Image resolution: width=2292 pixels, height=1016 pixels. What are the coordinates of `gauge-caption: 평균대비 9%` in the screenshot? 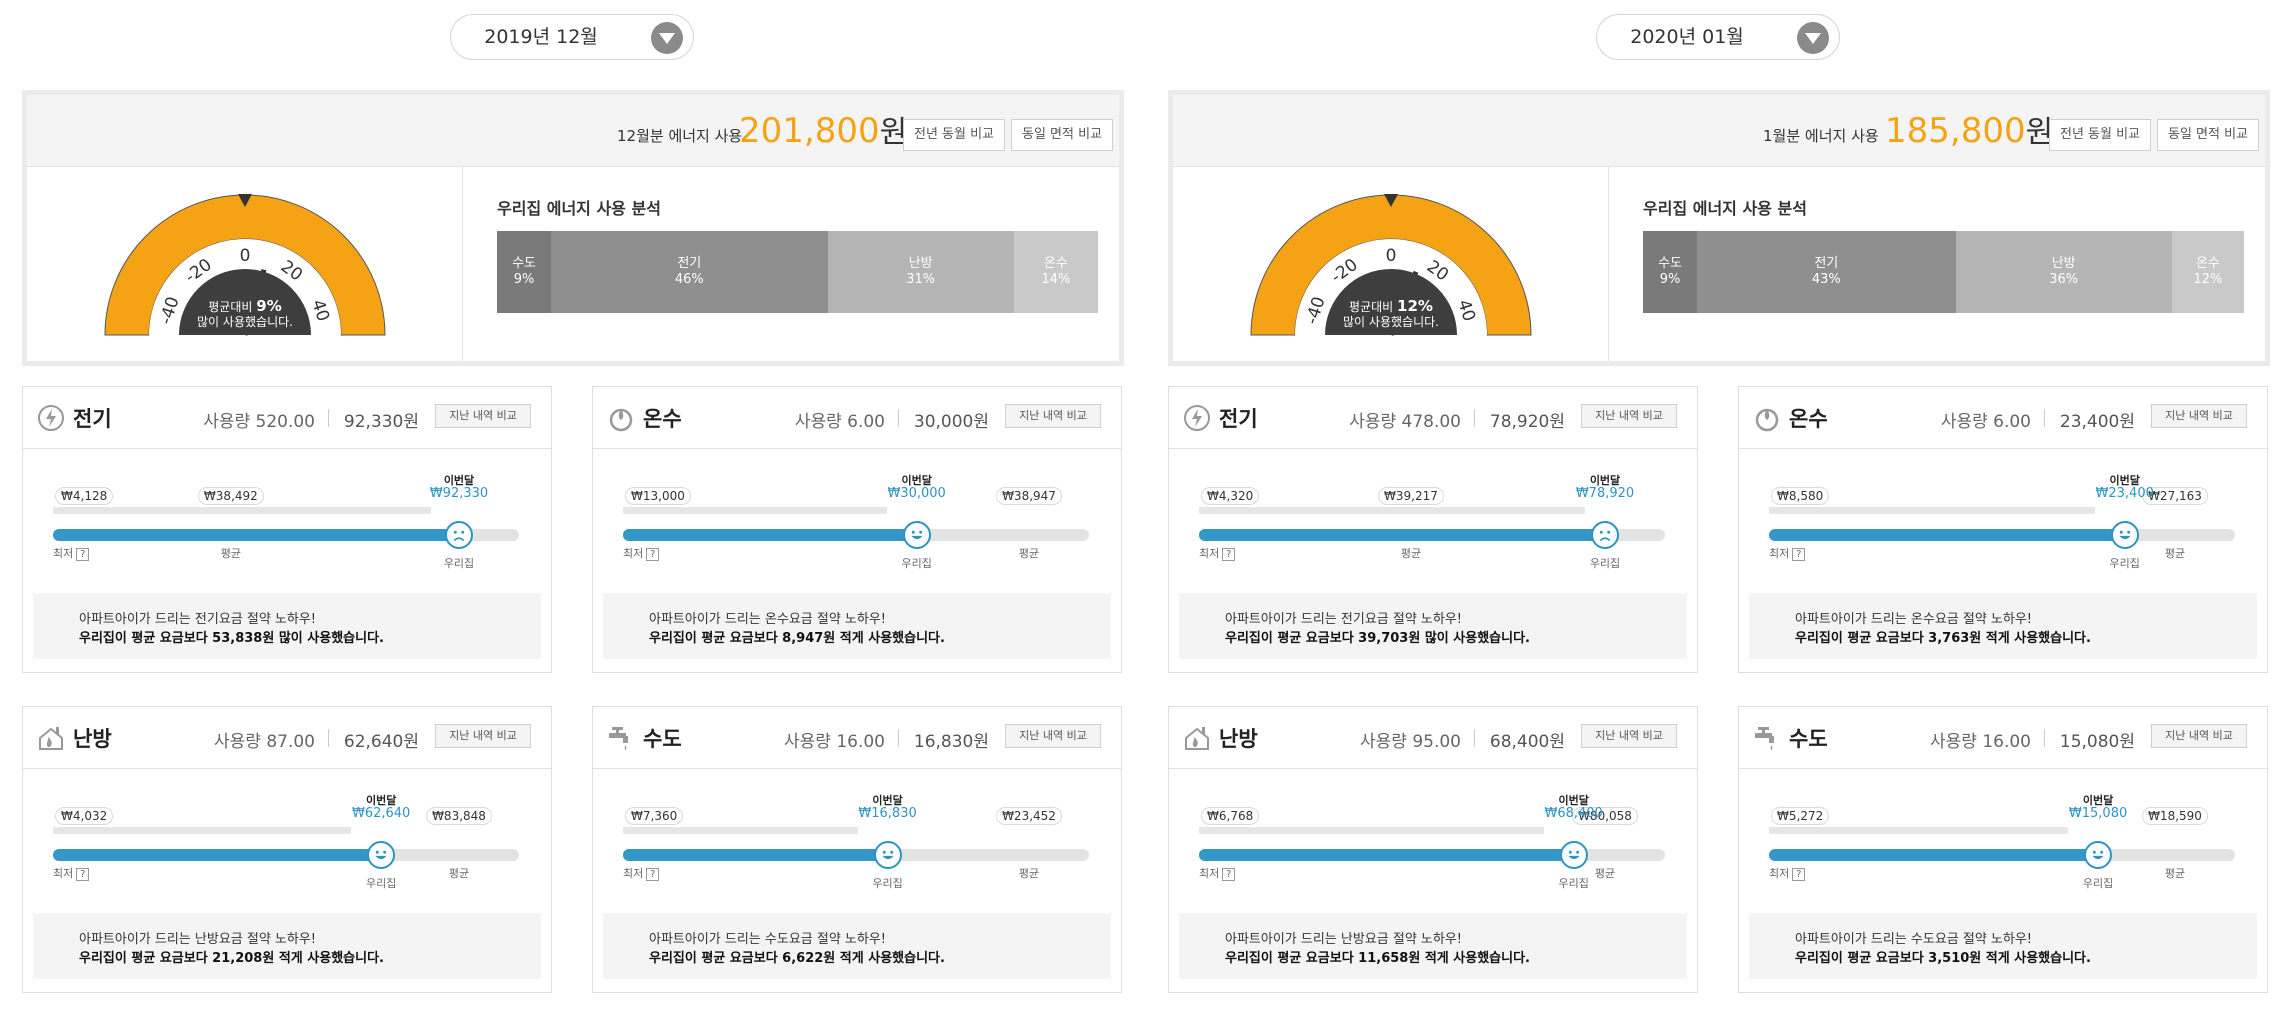 It's located at (245, 307).